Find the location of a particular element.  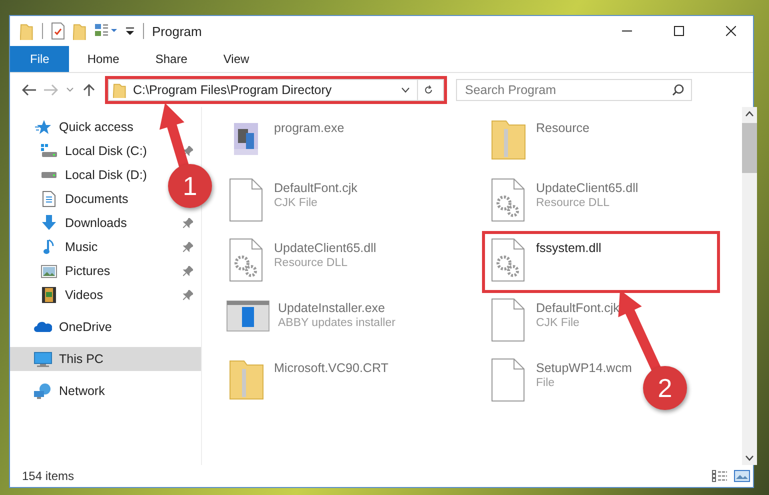

large-icons-view-icon is located at coordinates (742, 476).